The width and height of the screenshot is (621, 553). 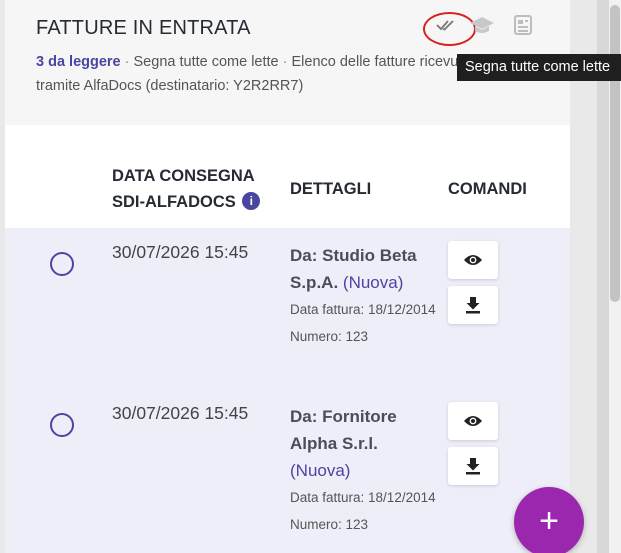 I want to click on mark-all-read-link: Segna tutte come lette, so click(x=206, y=62).